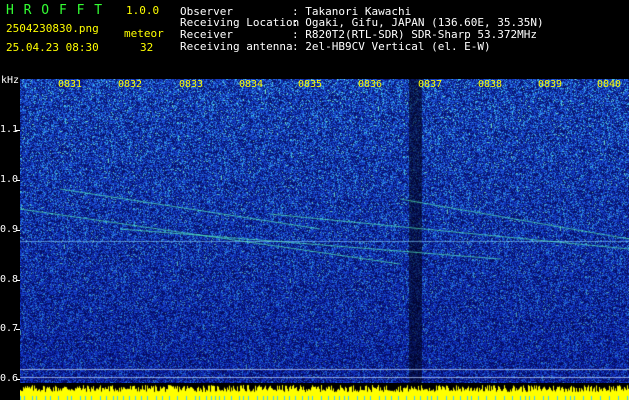 This screenshot has height=400, width=629. Describe the element at coordinates (609, 84) in the screenshot. I see `x-tick-label: 0840` at that location.